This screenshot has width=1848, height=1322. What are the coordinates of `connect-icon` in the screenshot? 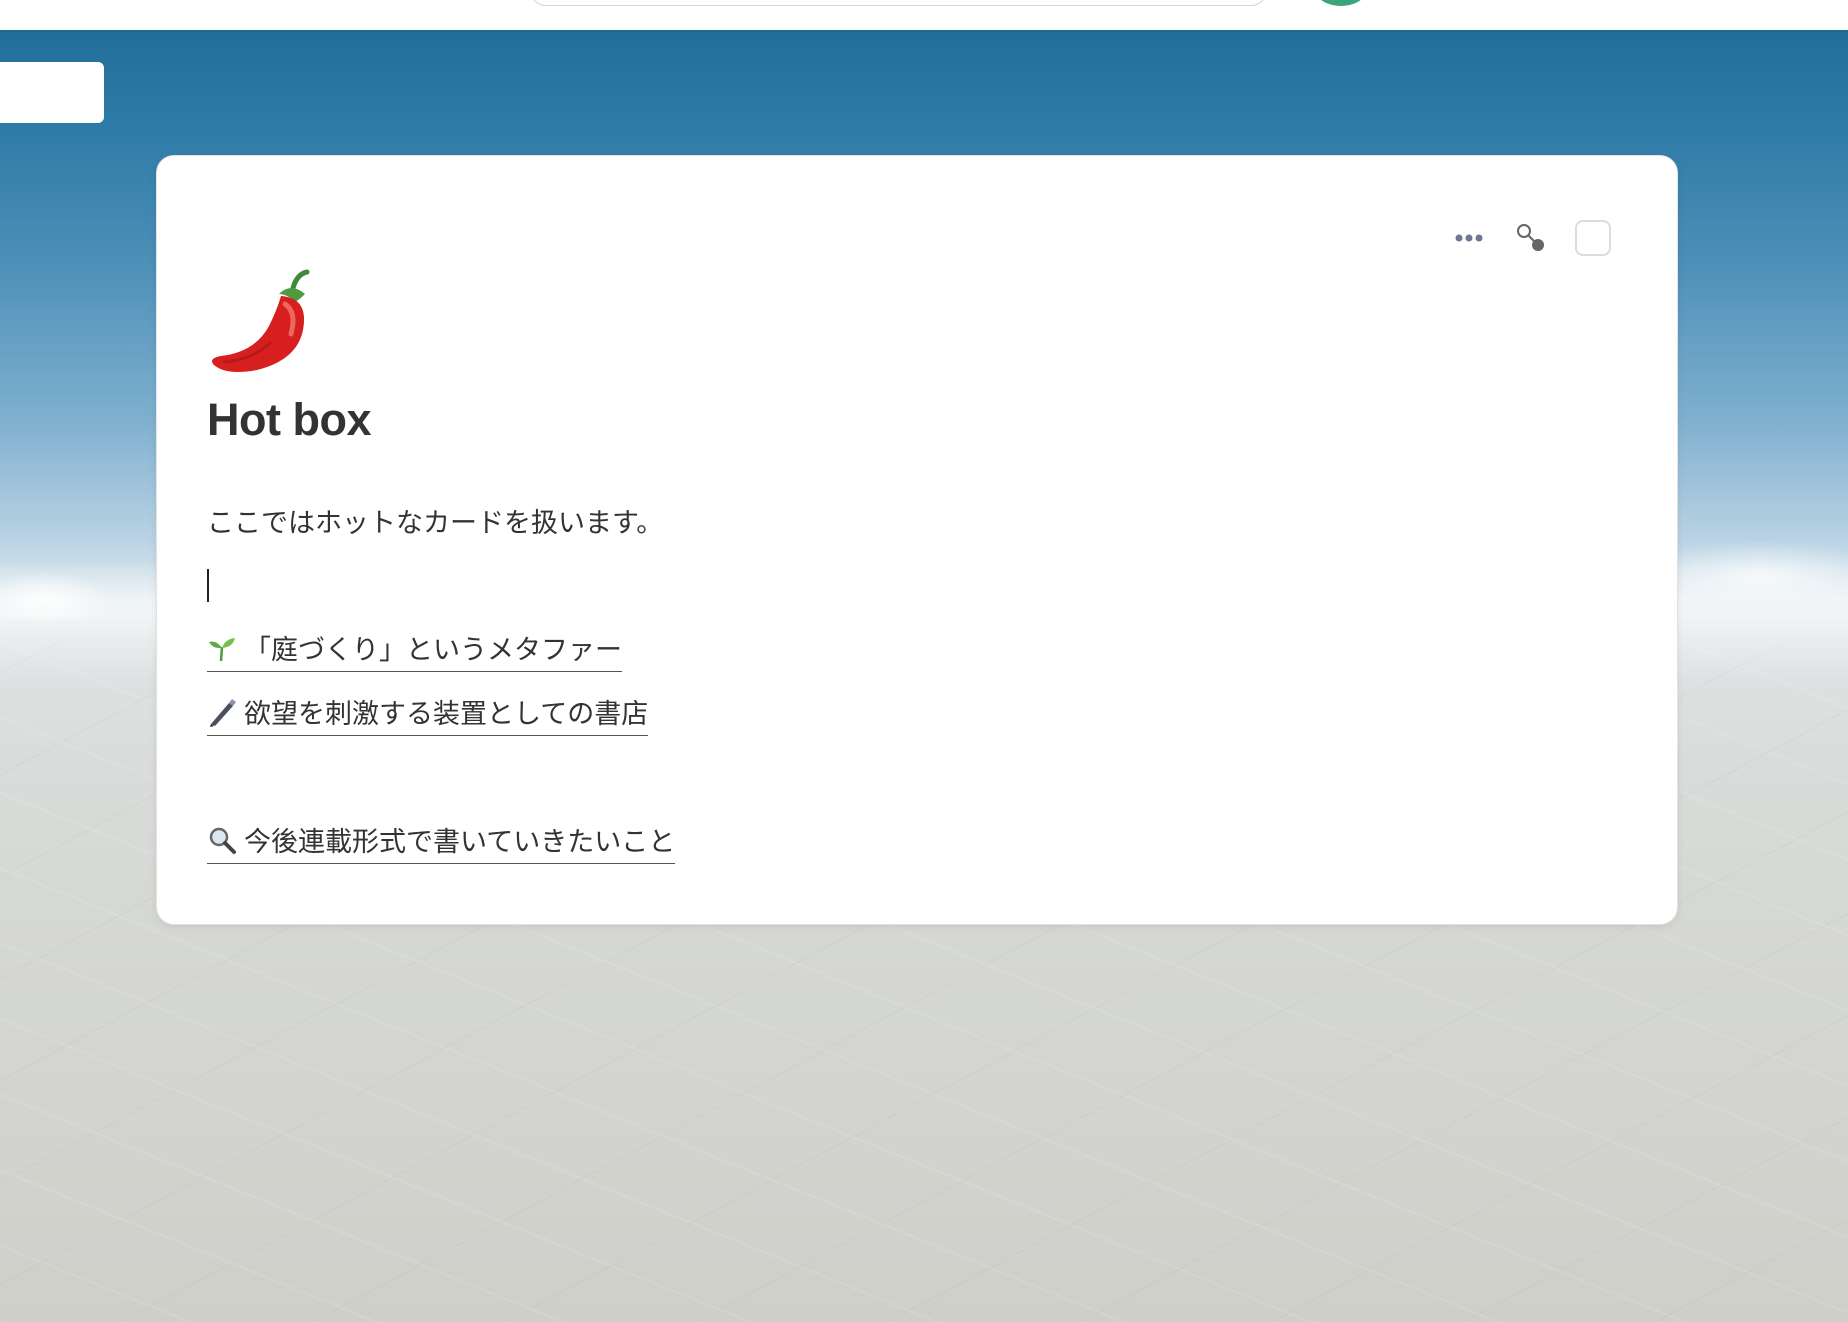 It's located at (1530, 237).